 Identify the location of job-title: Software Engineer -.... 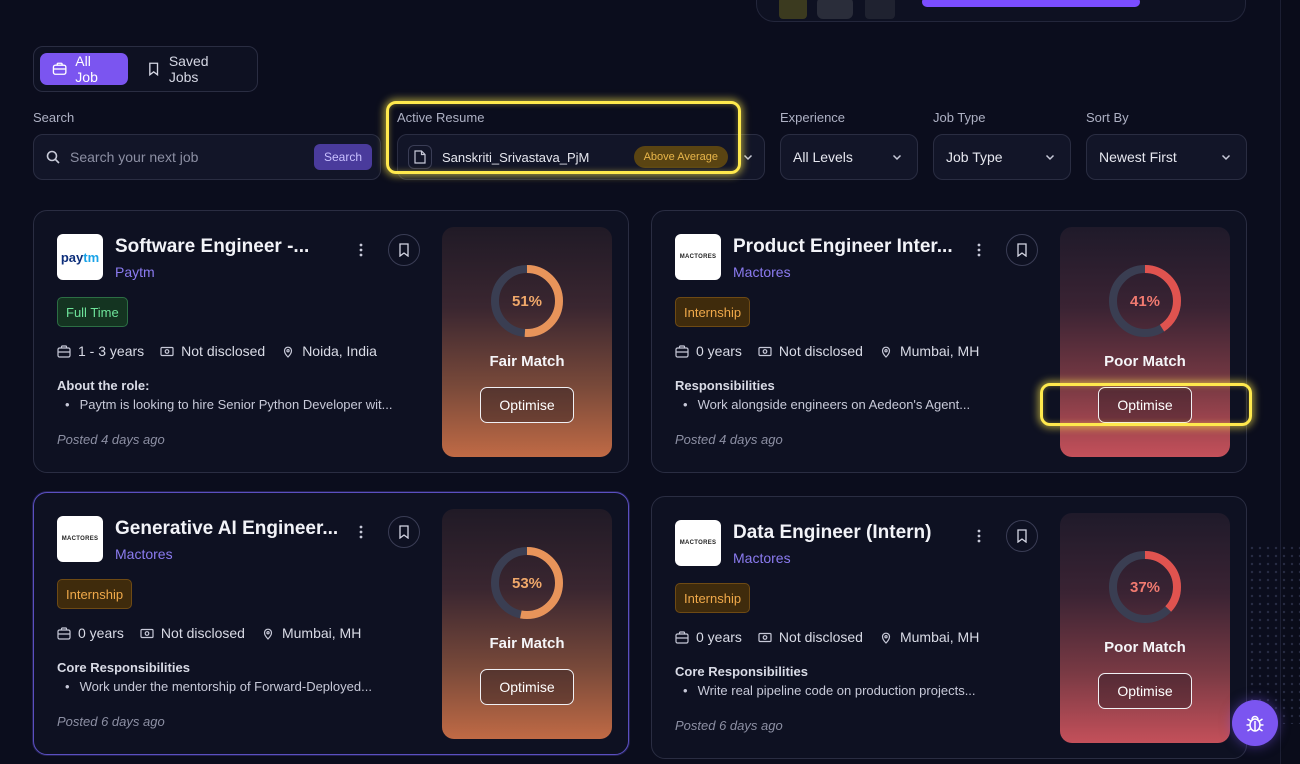
(212, 247).